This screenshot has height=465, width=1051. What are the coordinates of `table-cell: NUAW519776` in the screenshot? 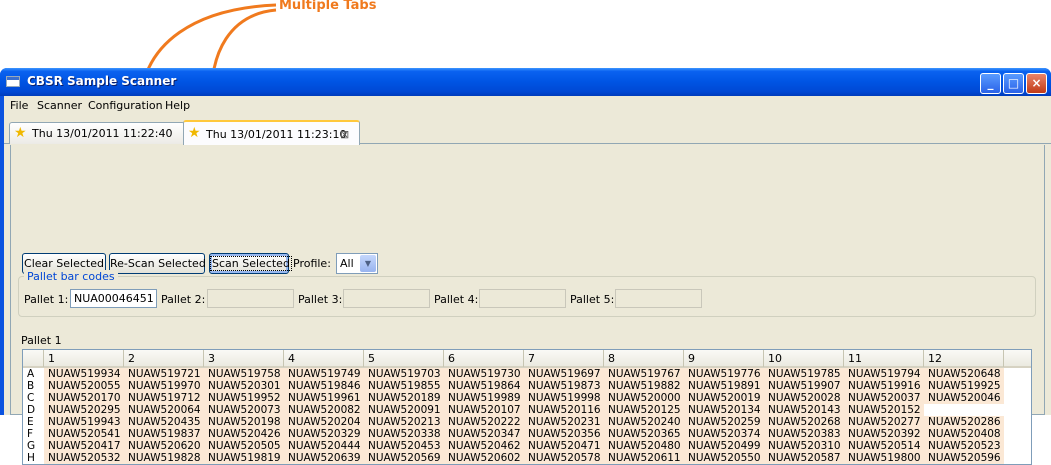 It's located at (724, 374).